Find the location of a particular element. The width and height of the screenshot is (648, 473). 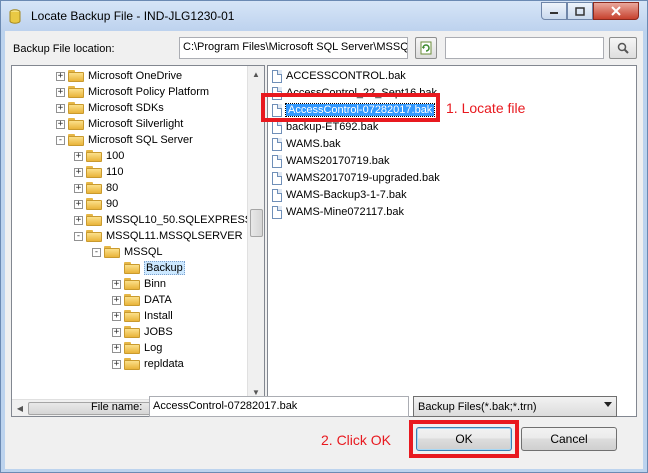

file-type-value: Backup Files(*.bak;*.trn) is located at coordinates (477, 406).